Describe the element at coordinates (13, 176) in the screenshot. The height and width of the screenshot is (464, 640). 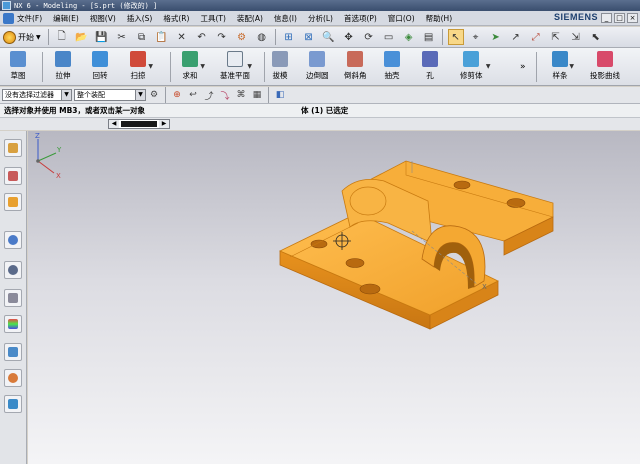
I see `constraint-navigator-tab` at that location.